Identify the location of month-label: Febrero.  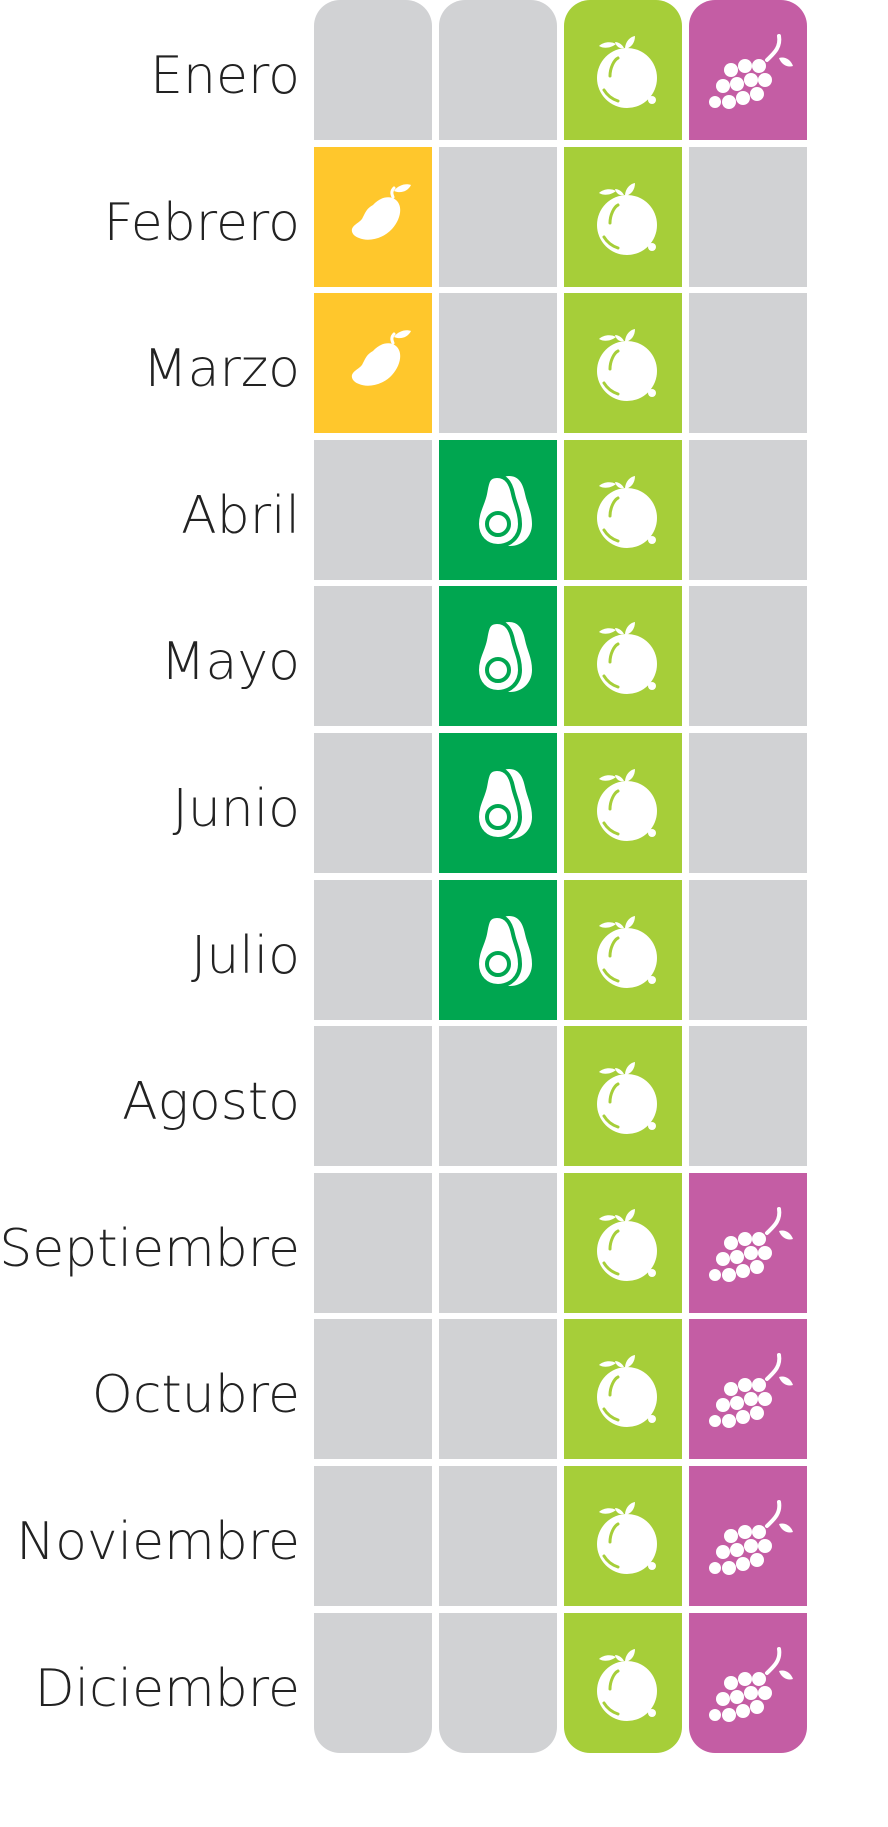
(201, 222).